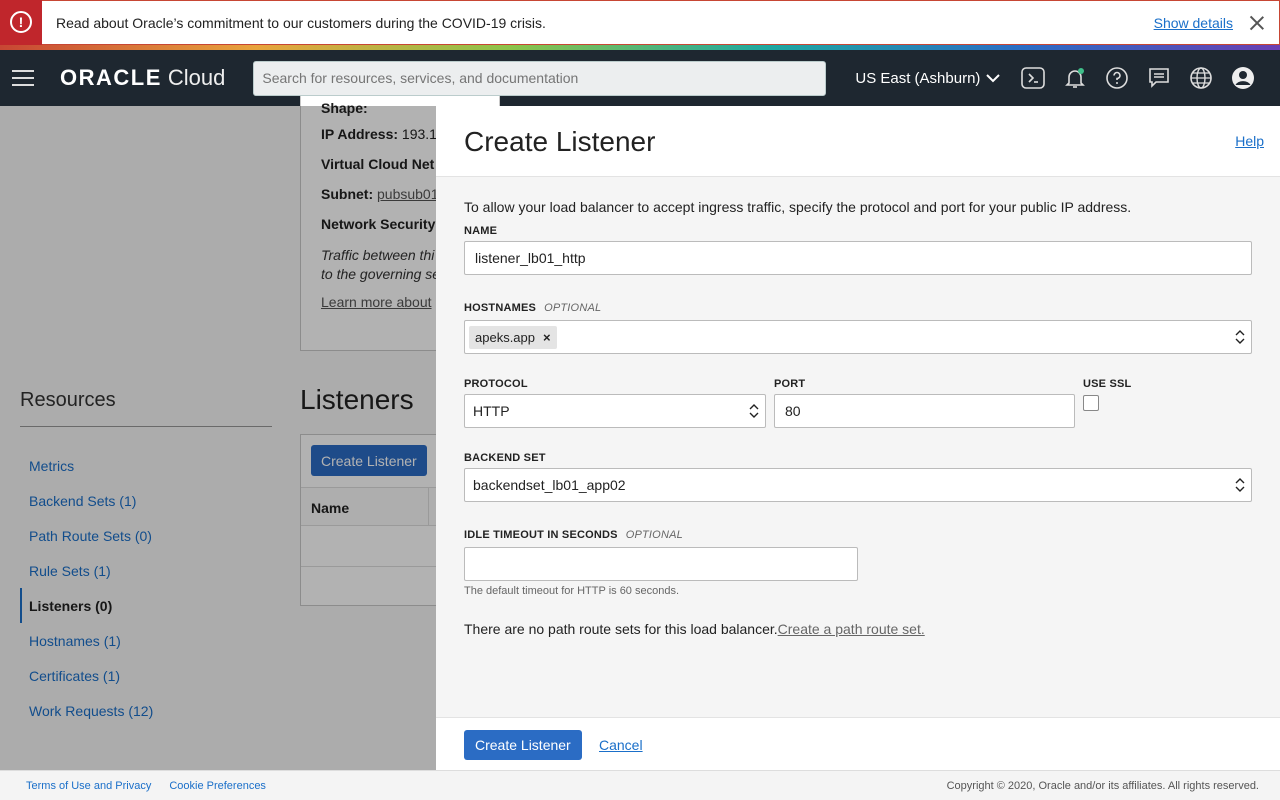 This screenshot has width=1280, height=800. What do you see at coordinates (1117, 78) in the screenshot?
I see `help-icon` at bounding box center [1117, 78].